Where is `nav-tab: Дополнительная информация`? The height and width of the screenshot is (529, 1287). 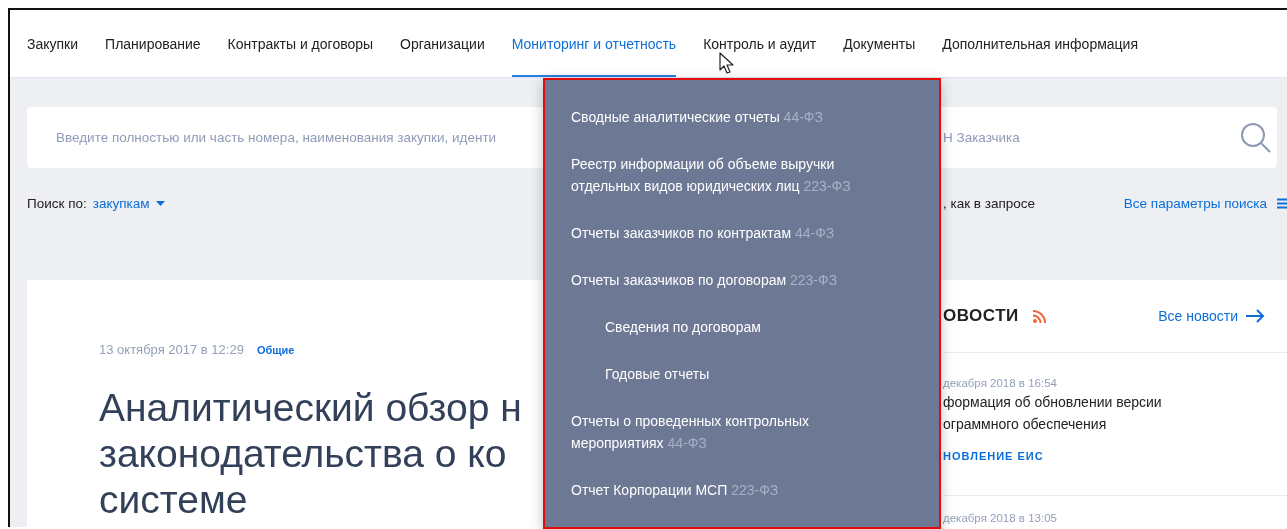
nav-tab: Дополнительная информация is located at coordinates (1040, 43).